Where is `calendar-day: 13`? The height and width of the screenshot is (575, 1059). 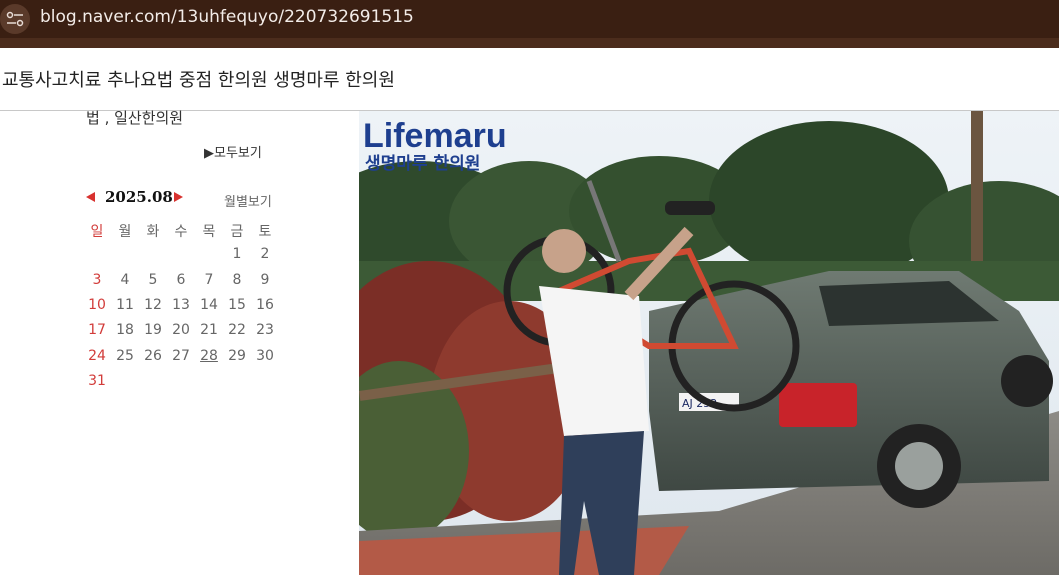 calendar-day: 13 is located at coordinates (181, 305).